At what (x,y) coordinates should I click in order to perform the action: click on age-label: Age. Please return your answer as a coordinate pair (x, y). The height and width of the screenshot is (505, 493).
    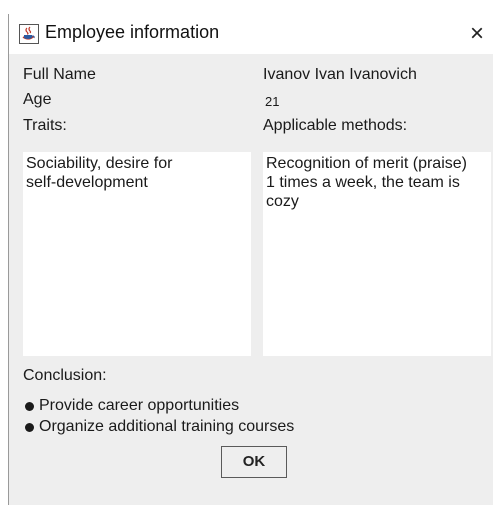
    Looking at the image, I should click on (37, 99).